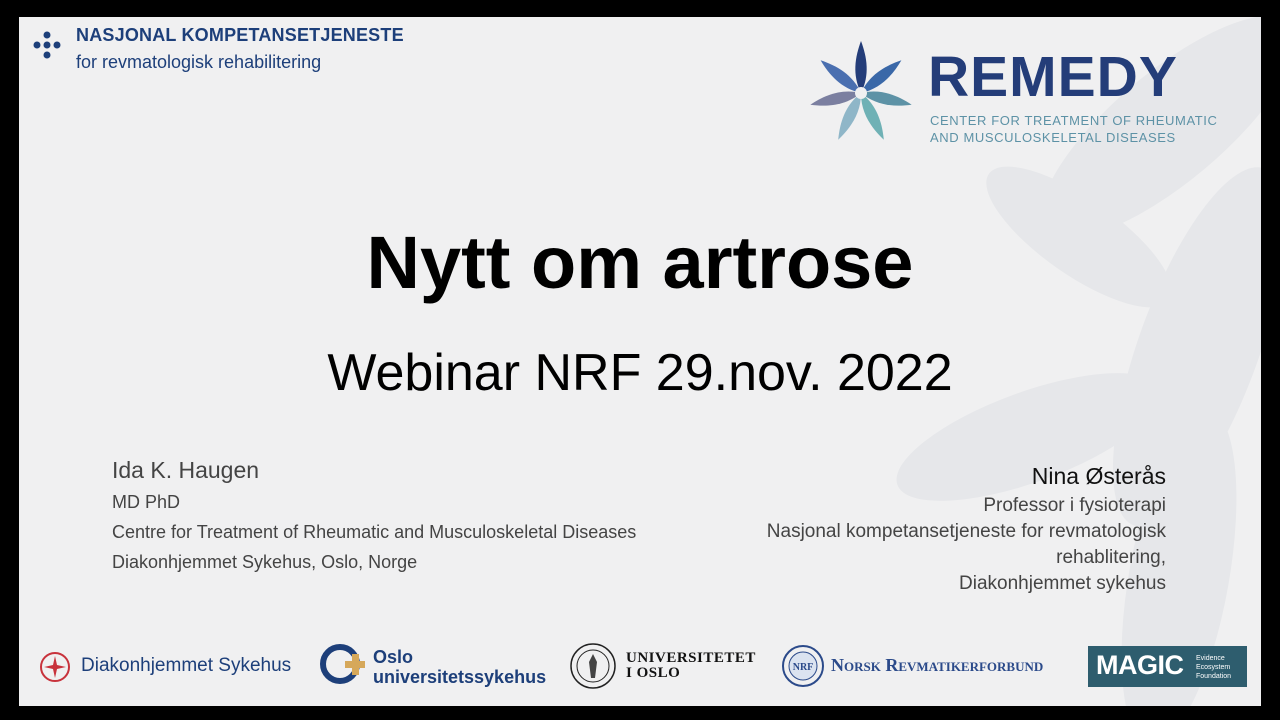 The image size is (1280, 720). What do you see at coordinates (861, 90) in the screenshot?
I see `flower-icon` at bounding box center [861, 90].